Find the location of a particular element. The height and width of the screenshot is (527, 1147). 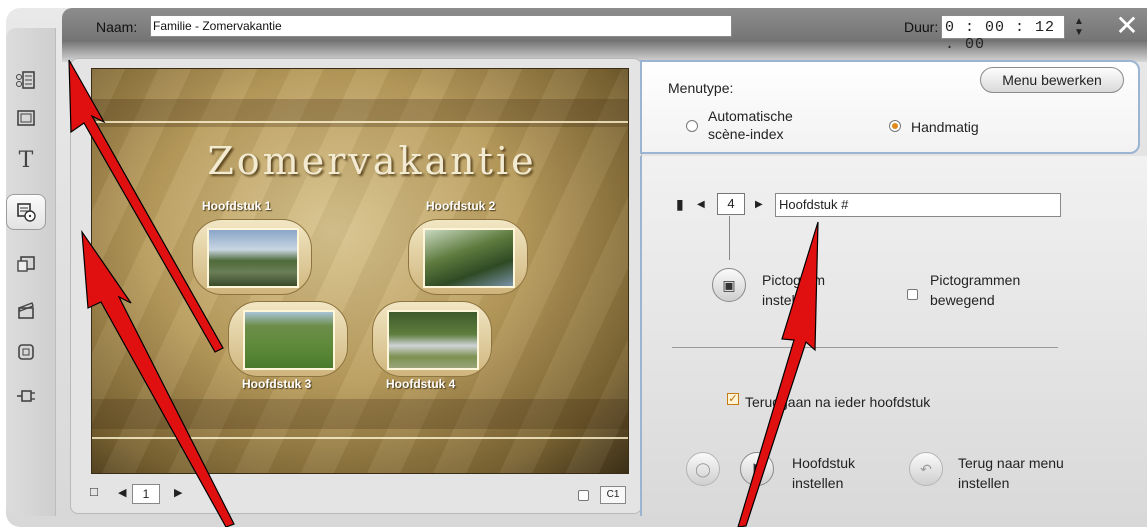

radio-automatic-label-line1: Automatische is located at coordinates (750, 116).